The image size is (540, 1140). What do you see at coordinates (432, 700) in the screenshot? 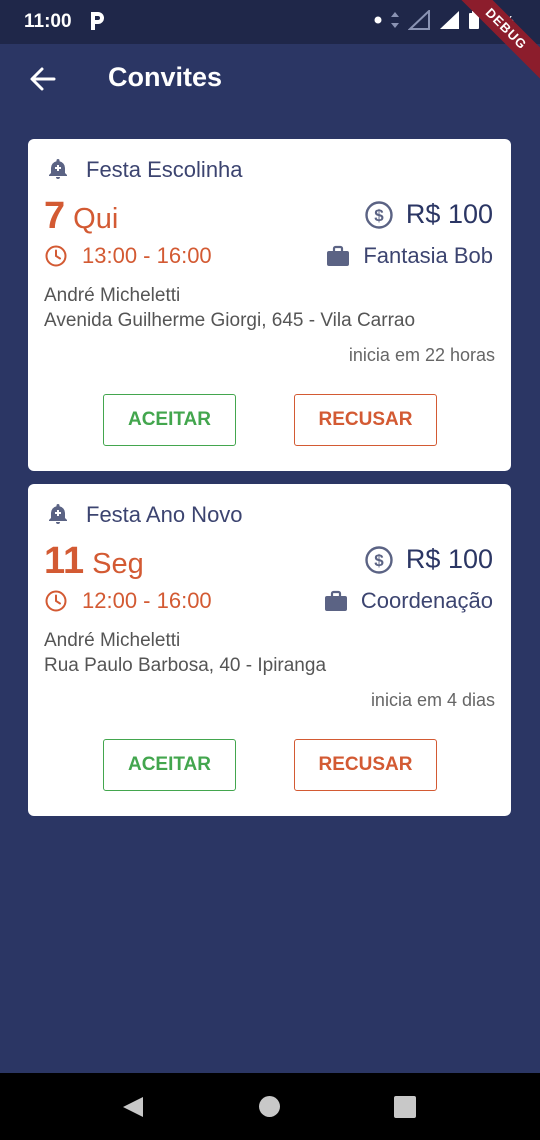
I see `starts-in: inicia em 4 dias` at bounding box center [432, 700].